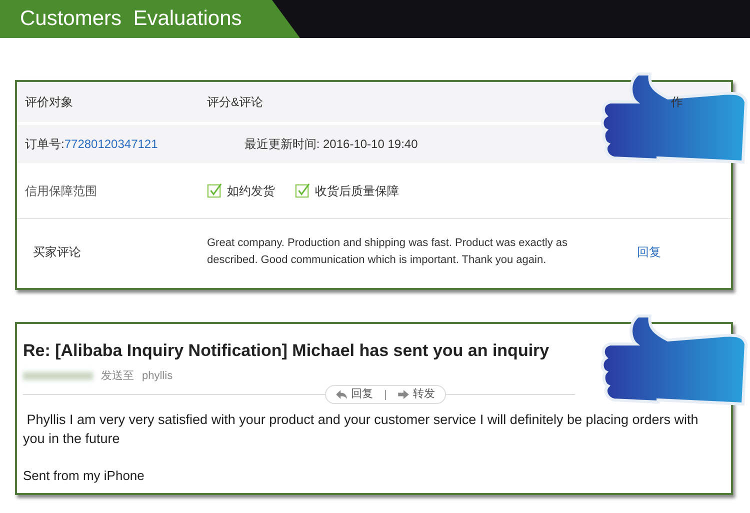  What do you see at coordinates (84, 476) in the screenshot?
I see `email-signature: Sent from my iPhone` at bounding box center [84, 476].